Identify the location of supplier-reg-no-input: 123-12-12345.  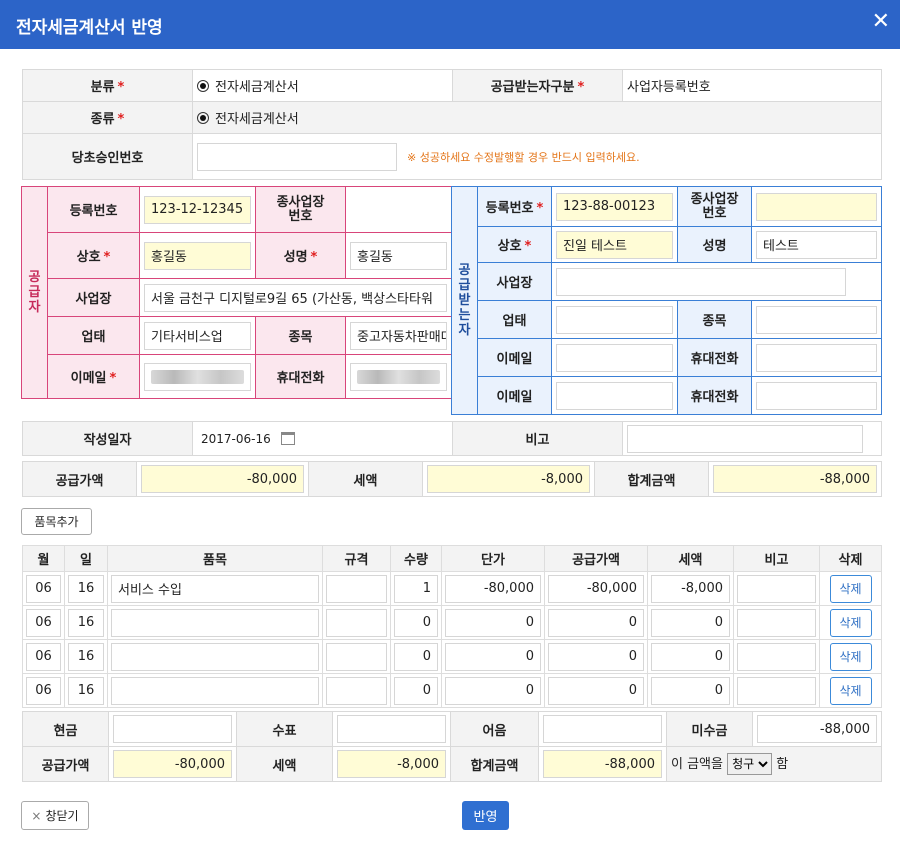
(197, 209).